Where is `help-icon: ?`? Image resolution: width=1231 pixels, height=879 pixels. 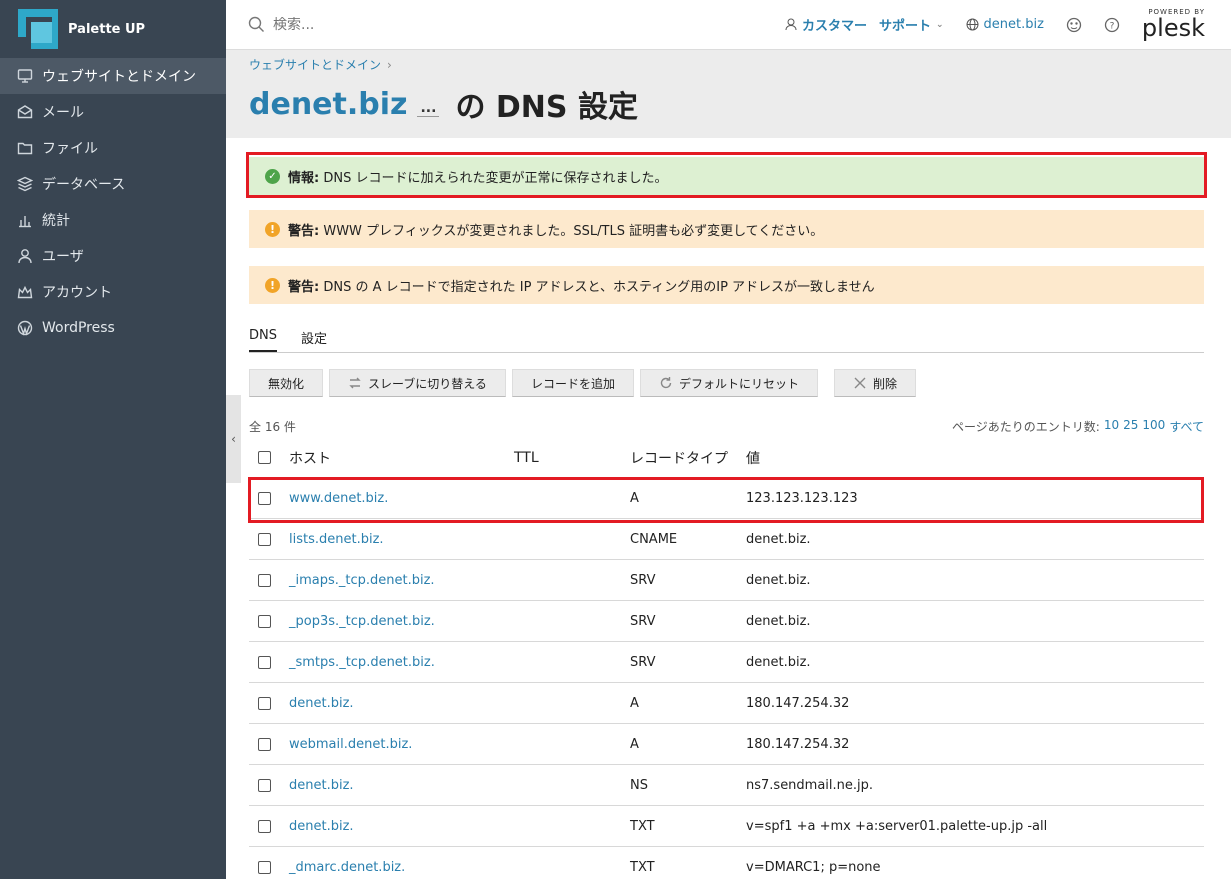
help-icon: ? is located at coordinates (1112, 25).